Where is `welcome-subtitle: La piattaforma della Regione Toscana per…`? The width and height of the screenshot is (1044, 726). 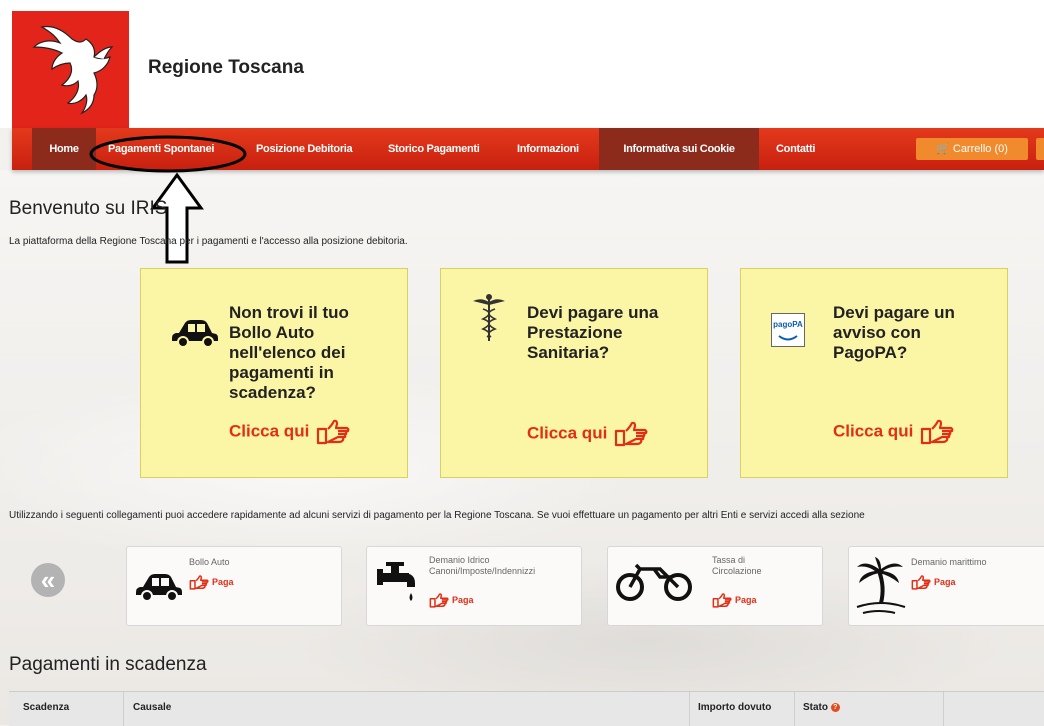 welcome-subtitle: La piattaforma della Regione Toscana per… is located at coordinates (208, 241).